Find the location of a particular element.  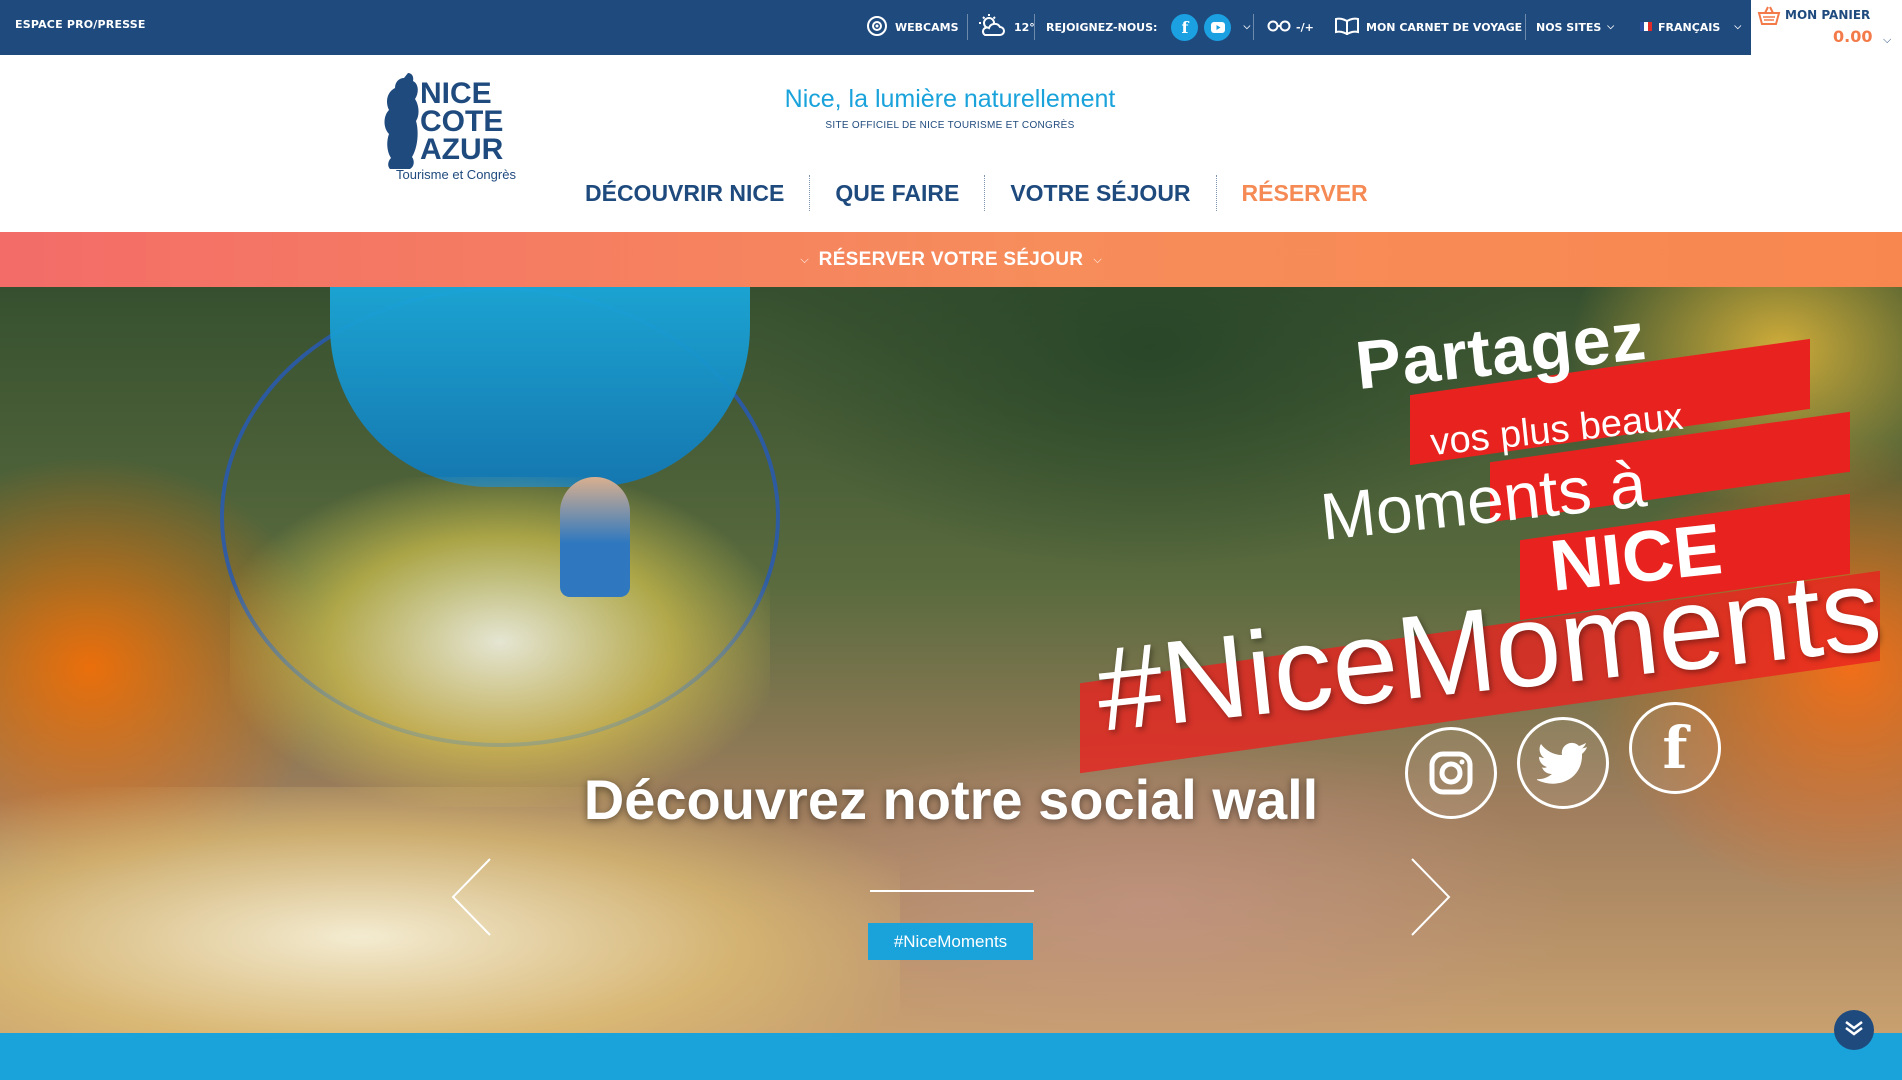

language-label: FRANÇAIS is located at coordinates (1689, 27).